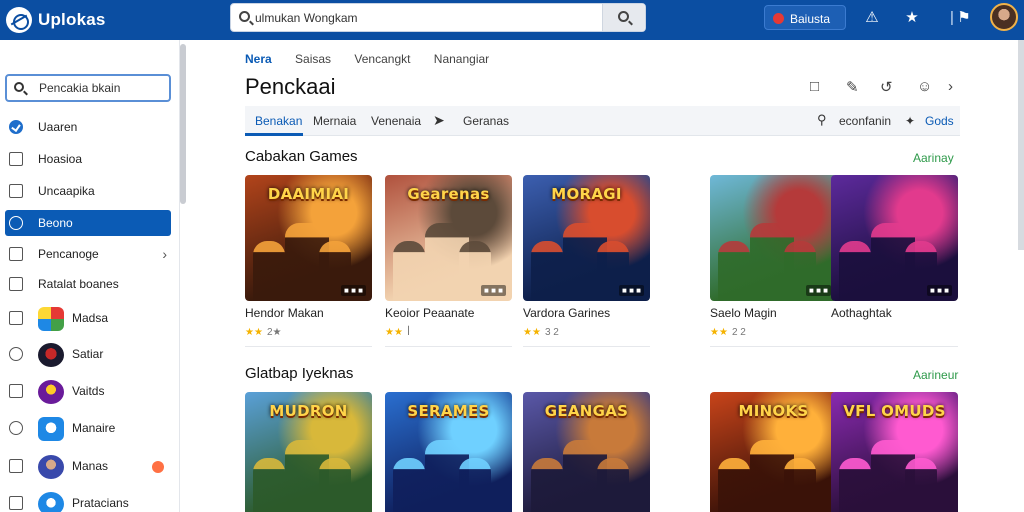  Describe the element at coordinates (382, 59) in the screenshot. I see `breadcrumb-item: Vencangkt` at that location.